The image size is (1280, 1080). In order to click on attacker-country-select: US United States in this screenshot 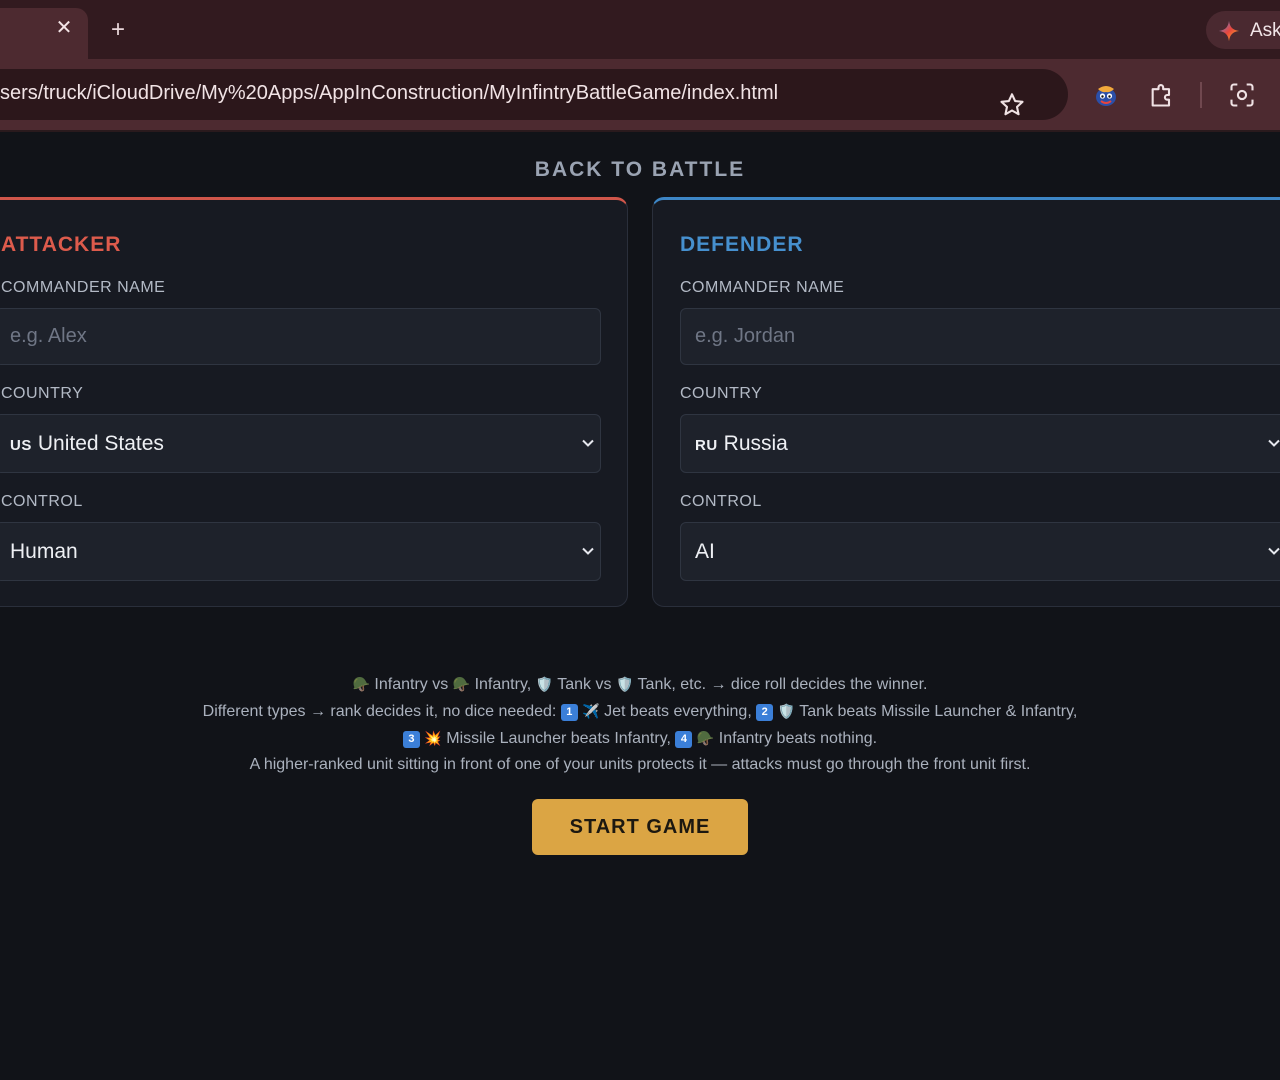, I will do `click(300, 443)`.